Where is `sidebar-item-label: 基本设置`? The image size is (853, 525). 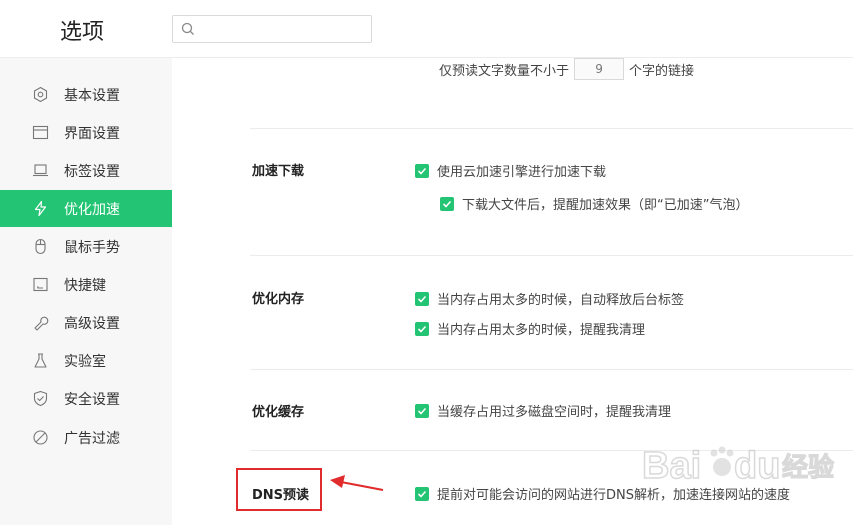 sidebar-item-label: 基本设置 is located at coordinates (92, 96).